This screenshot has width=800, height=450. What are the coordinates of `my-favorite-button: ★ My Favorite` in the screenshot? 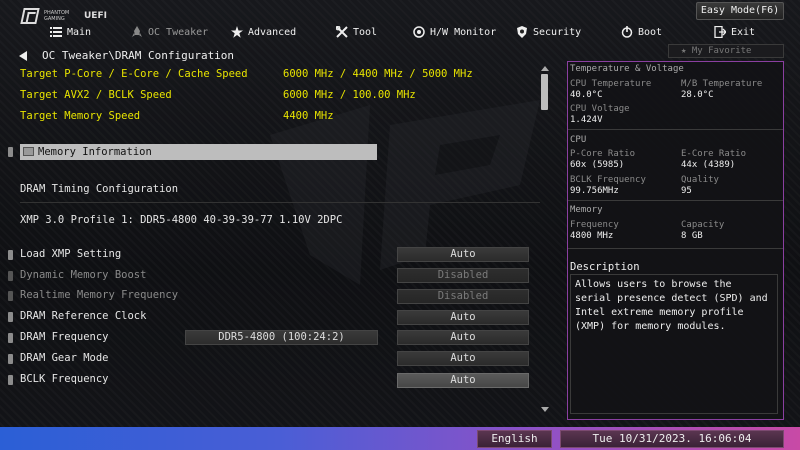 It's located at (726, 51).